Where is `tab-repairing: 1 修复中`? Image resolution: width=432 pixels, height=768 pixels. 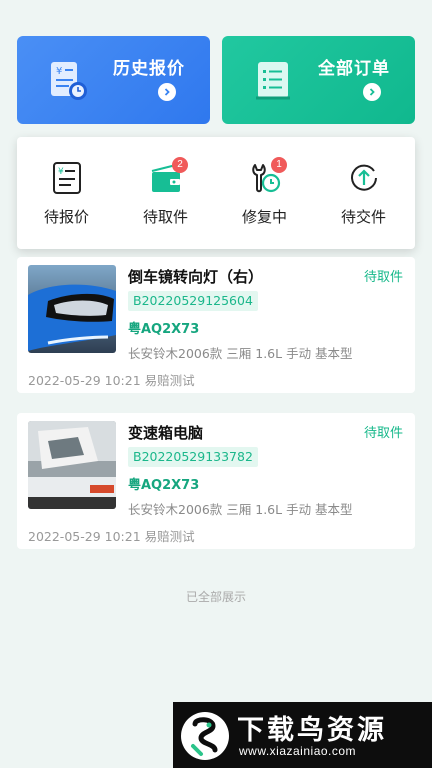
tab-repairing: 1 修复中 is located at coordinates (264, 193).